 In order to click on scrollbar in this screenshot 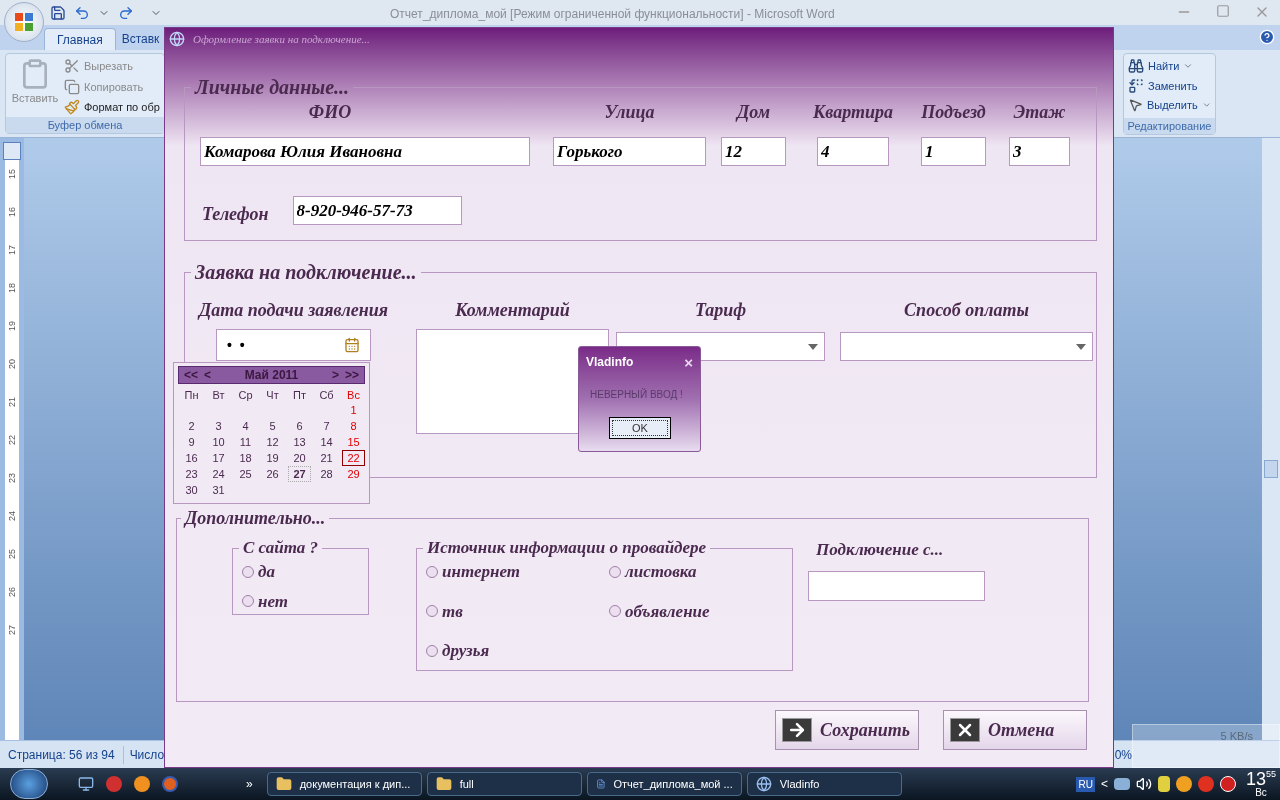, I will do `click(1271, 439)`.